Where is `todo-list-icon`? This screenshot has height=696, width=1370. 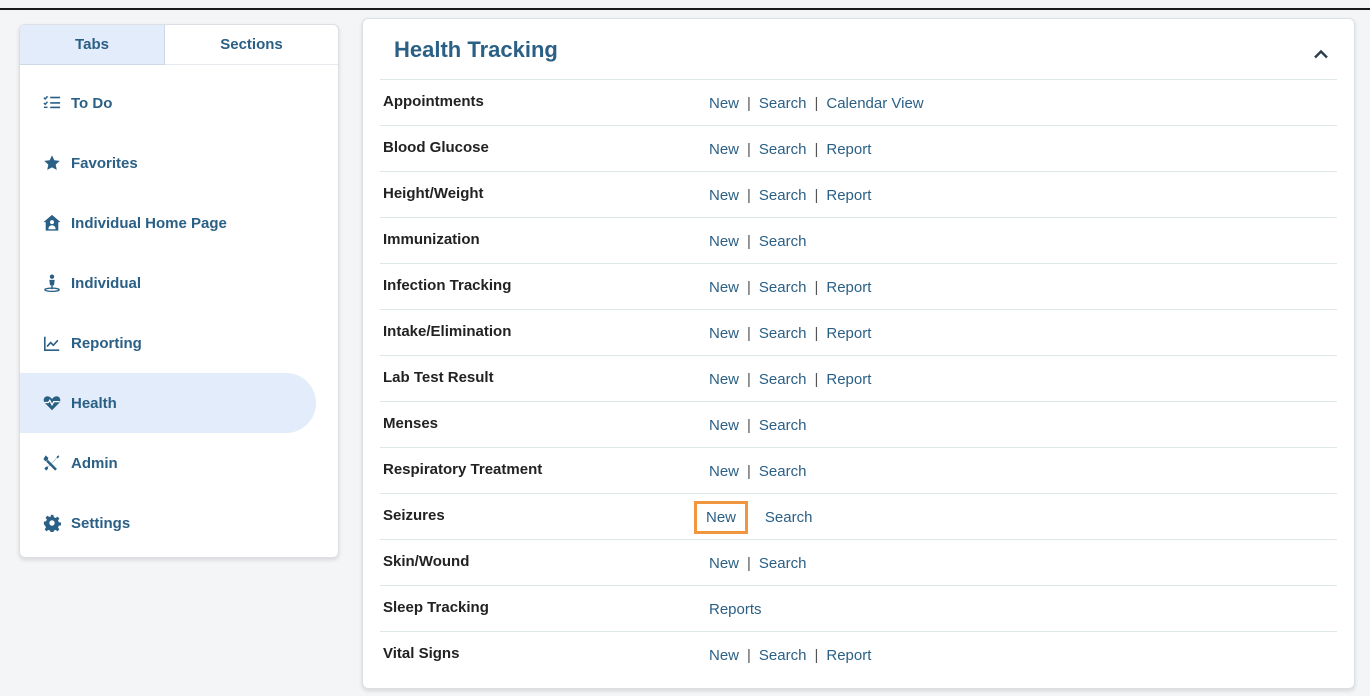
todo-list-icon is located at coordinates (52, 103).